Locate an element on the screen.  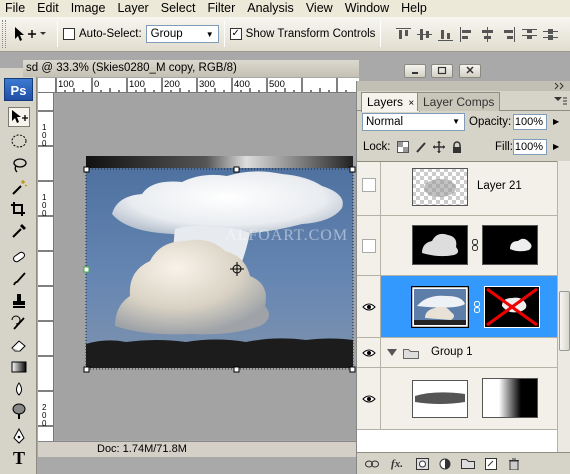
menu-select: Select is located at coordinates (179, 8).